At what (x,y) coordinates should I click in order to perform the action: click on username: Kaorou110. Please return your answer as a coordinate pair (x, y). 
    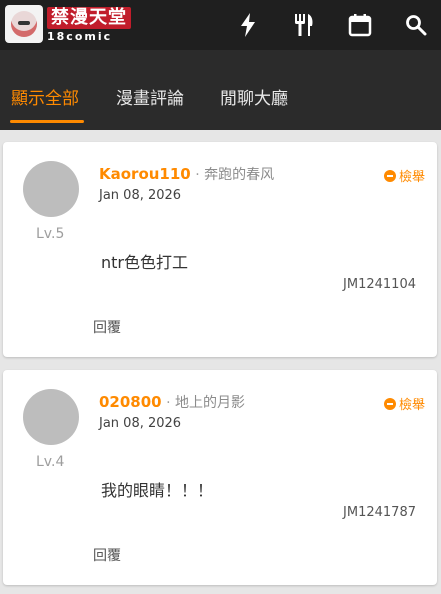
    Looking at the image, I should click on (145, 174).